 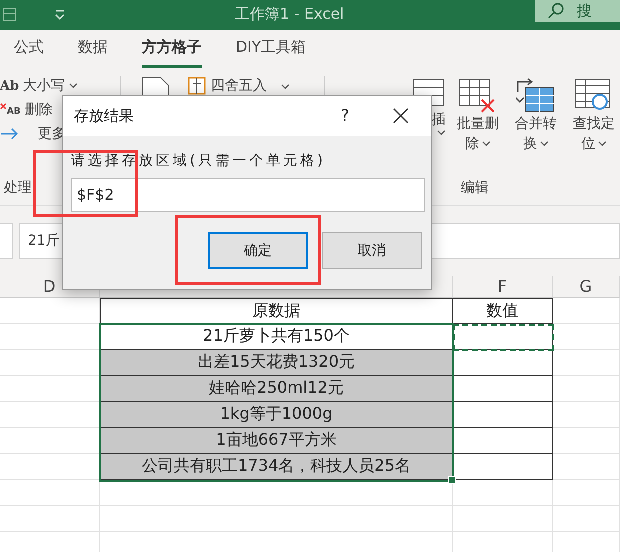 What do you see at coordinates (18, 188) in the screenshot?
I see `group-label: 处理` at bounding box center [18, 188].